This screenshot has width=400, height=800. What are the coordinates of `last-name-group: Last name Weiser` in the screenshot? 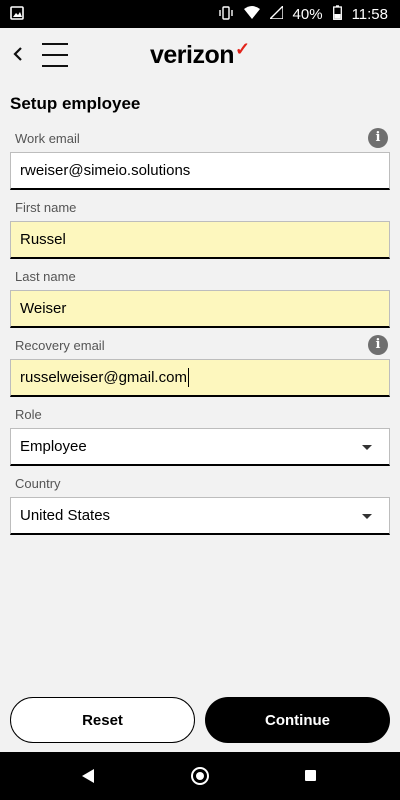 It's located at (200, 298).